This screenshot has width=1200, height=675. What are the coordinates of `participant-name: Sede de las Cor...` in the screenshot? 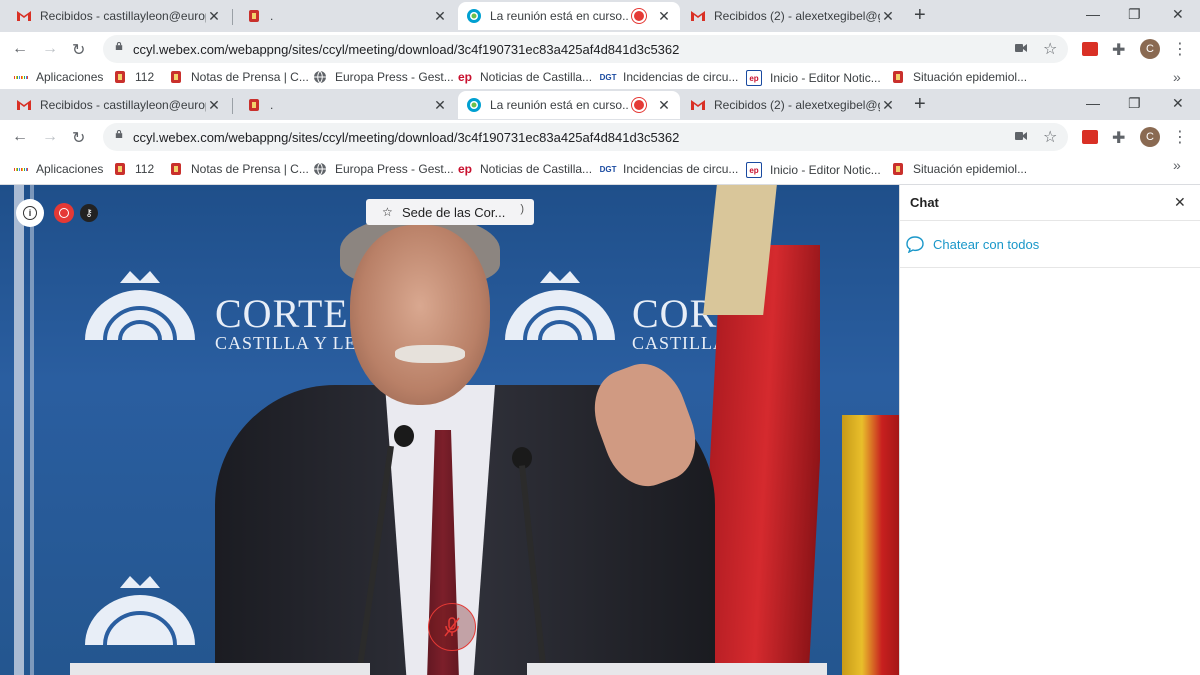 It's located at (454, 212).